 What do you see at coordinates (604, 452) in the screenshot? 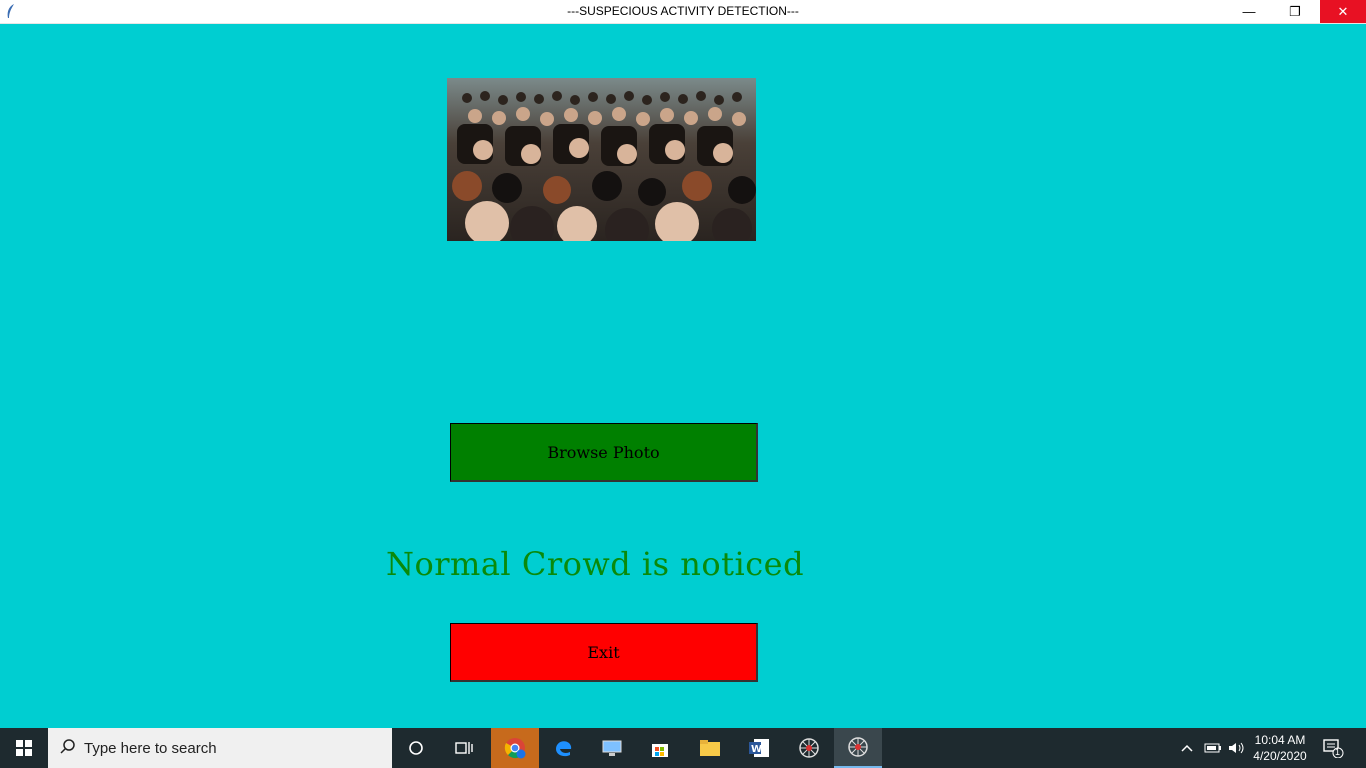
I see `browse-photo-button: Browse Photo` at bounding box center [604, 452].